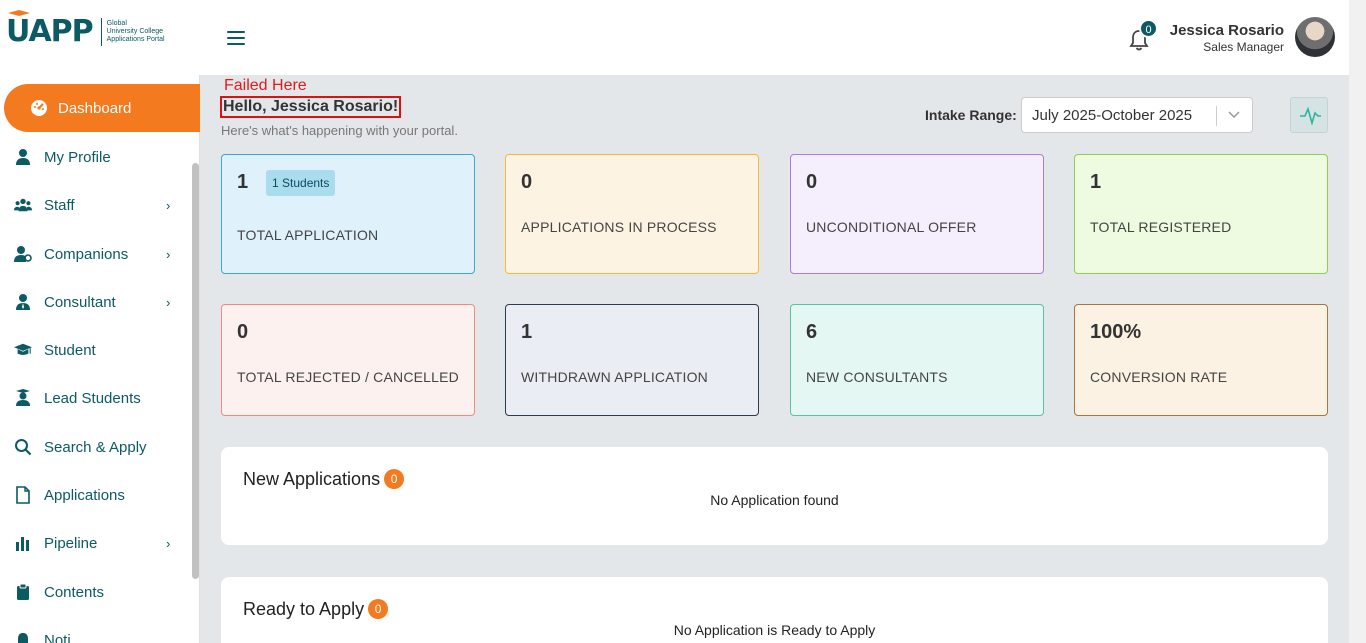 This screenshot has height=643, width=1366. I want to click on ready-to-apply-count-badge: 0, so click(378, 609).